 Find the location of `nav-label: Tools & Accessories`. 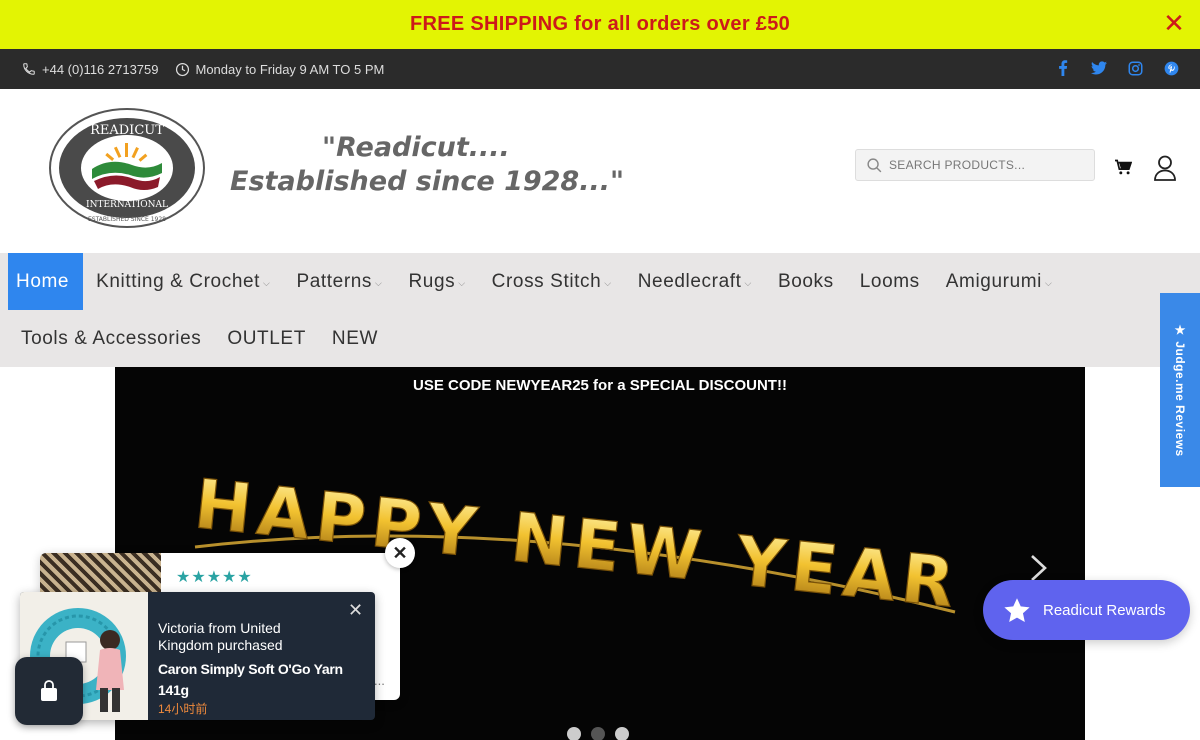

nav-label: Tools & Accessories is located at coordinates (111, 338).